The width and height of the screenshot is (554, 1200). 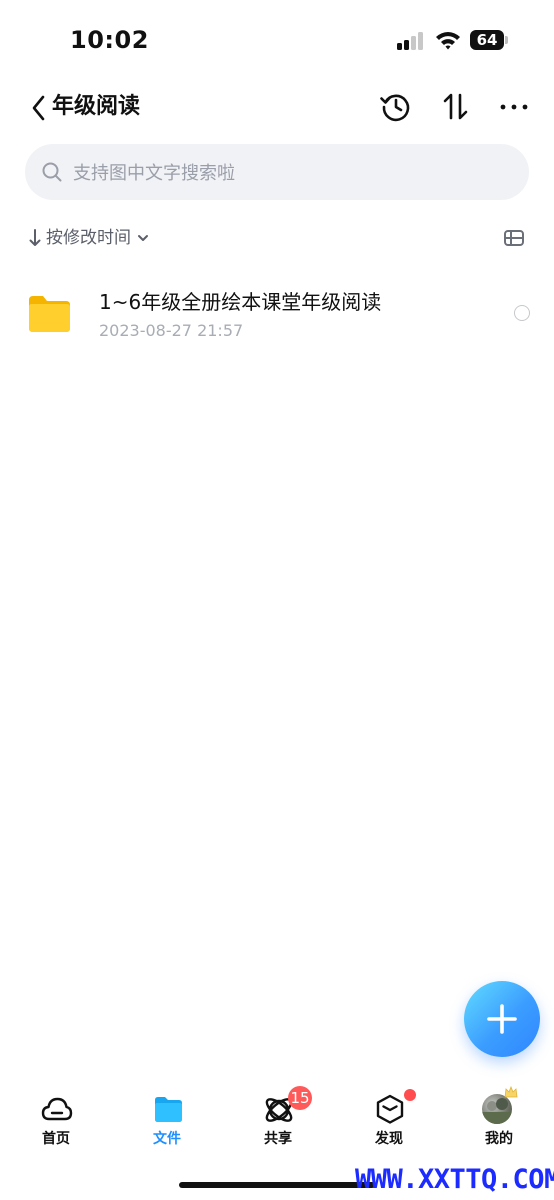 I want to click on tab-label: 共享, so click(x=278, y=1139).